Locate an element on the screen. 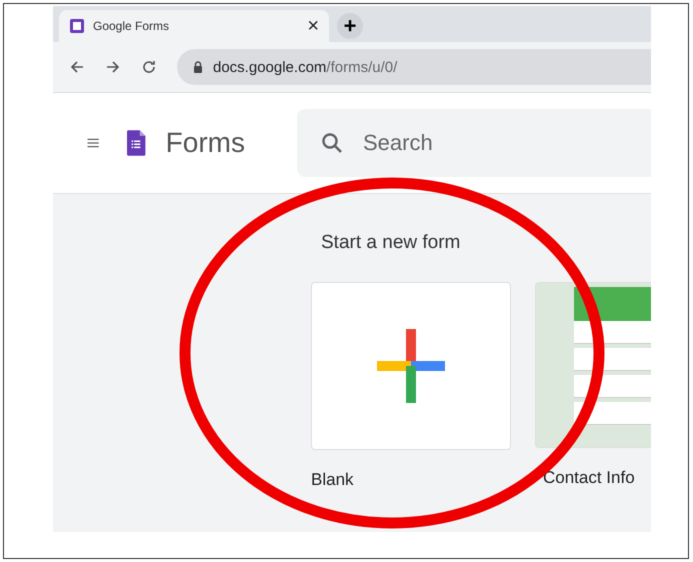 The height and width of the screenshot is (562, 693). section-title: Start a new form is located at coordinates (391, 243).